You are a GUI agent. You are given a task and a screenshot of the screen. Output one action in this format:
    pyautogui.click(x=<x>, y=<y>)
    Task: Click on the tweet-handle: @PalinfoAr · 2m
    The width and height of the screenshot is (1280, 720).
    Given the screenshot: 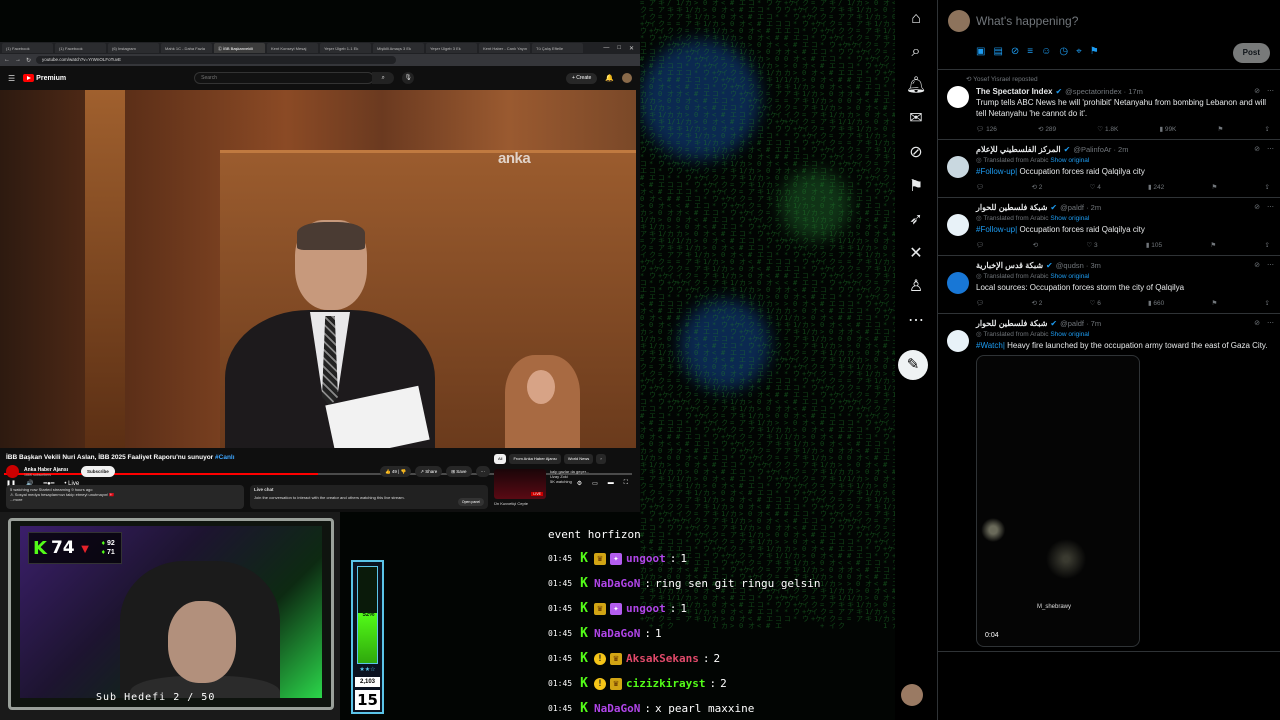 What is the action you would take?
    pyautogui.click(x=1100, y=149)
    